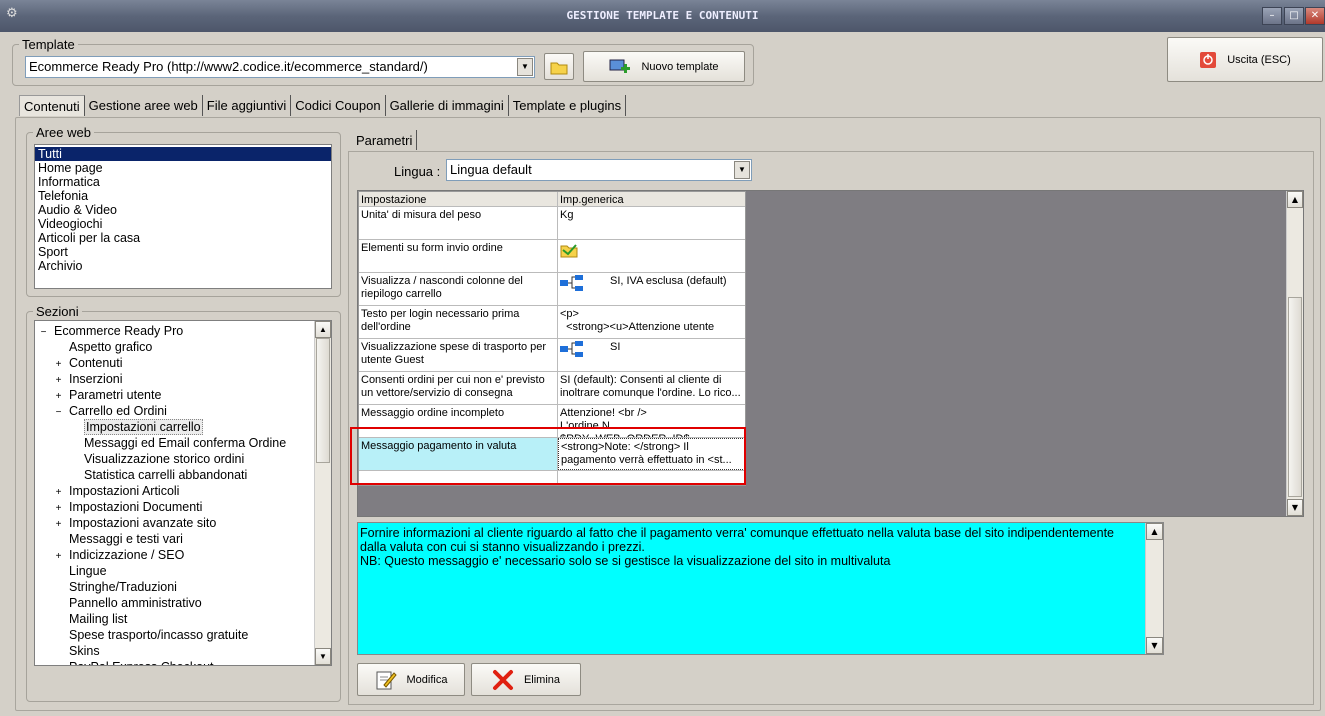  I want to click on setting-value: <p> <strong><u>Attenzione utente, so click(651, 322).